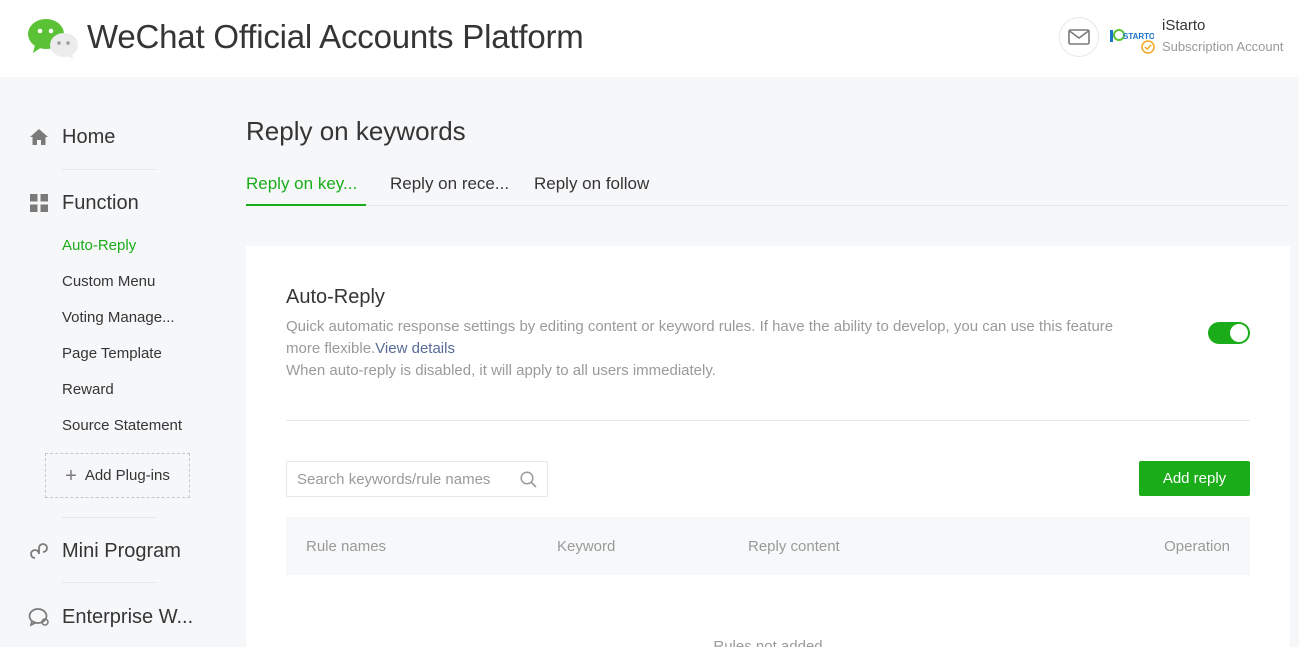 The width and height of the screenshot is (1299, 647). I want to click on column-reply-content: Reply content, so click(794, 546).